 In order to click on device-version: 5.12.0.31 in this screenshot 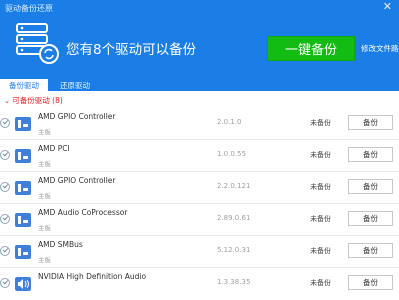, I will do `click(234, 250)`.